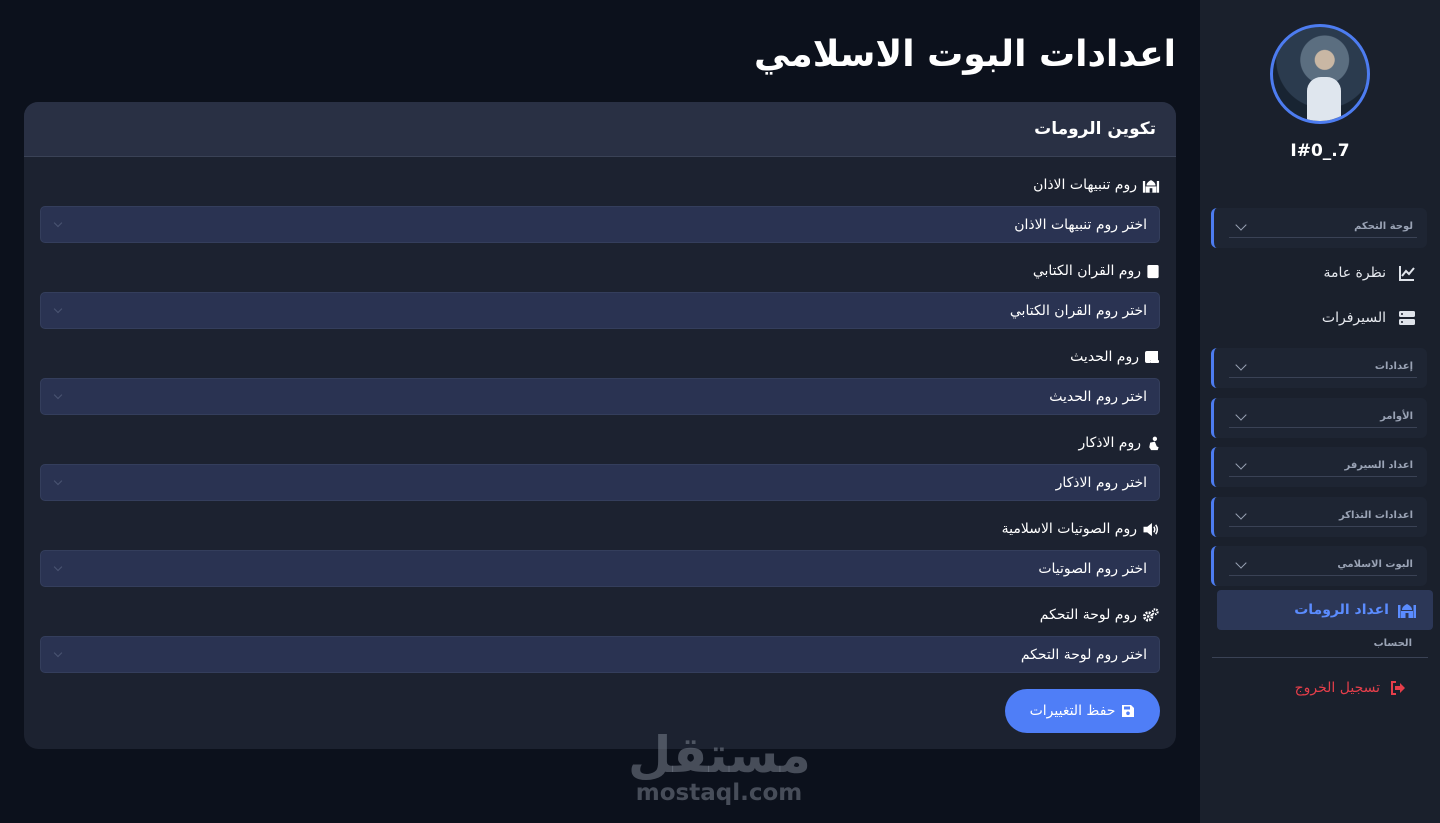 The image size is (1440, 823). Describe the element at coordinates (1316, 273) in the screenshot. I see `sidebar-item-overview: نظرة عامة` at that location.